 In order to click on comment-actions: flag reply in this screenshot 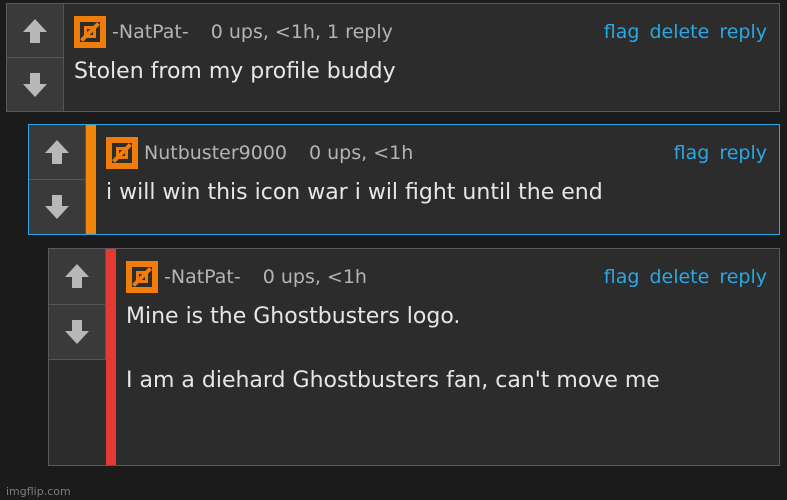, I will do `click(720, 153)`.